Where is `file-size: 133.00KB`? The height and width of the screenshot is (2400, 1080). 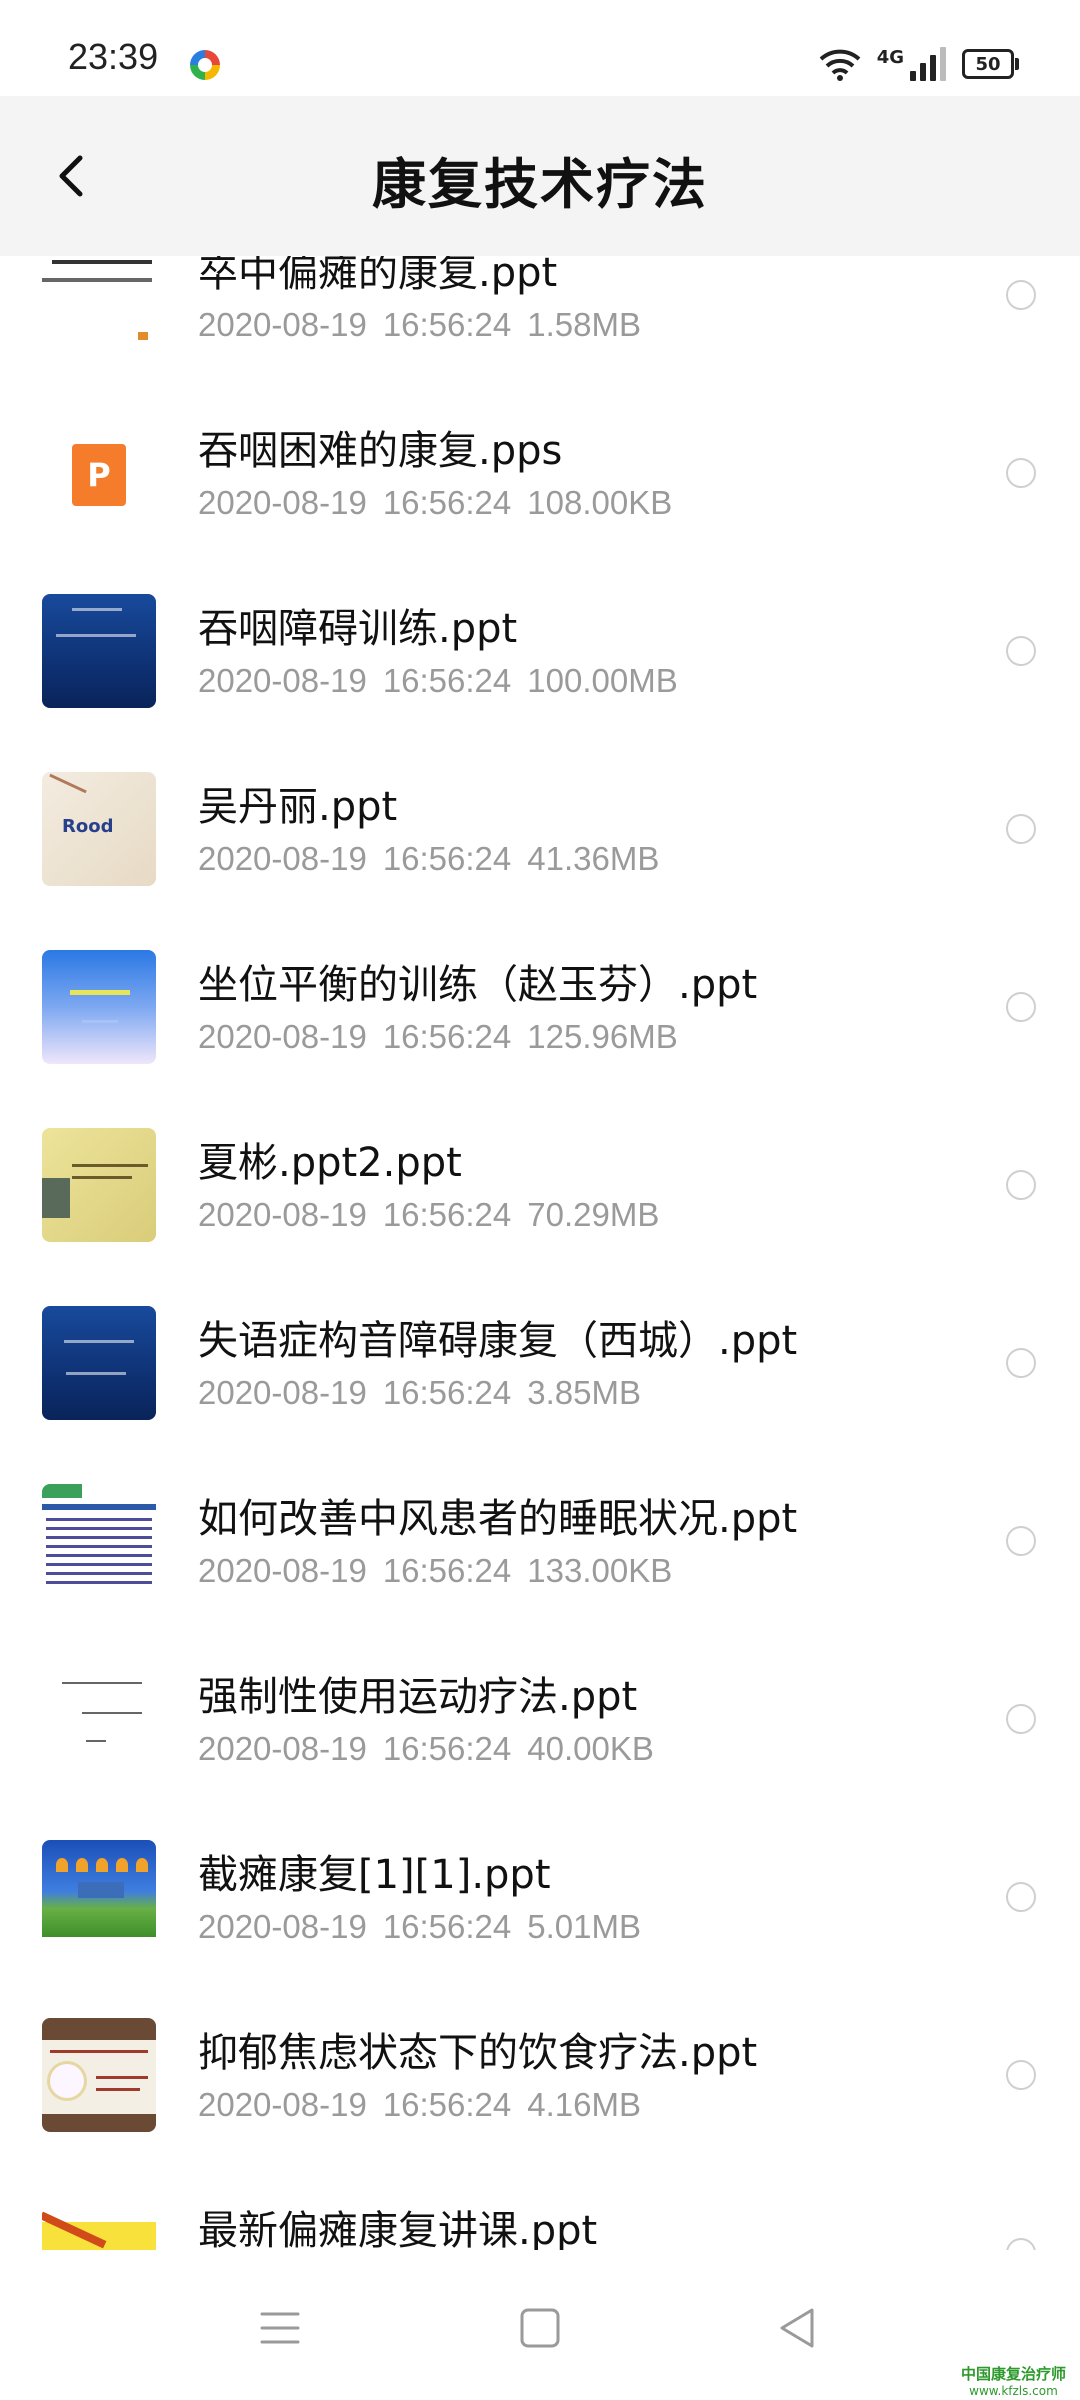 file-size: 133.00KB is located at coordinates (600, 1570).